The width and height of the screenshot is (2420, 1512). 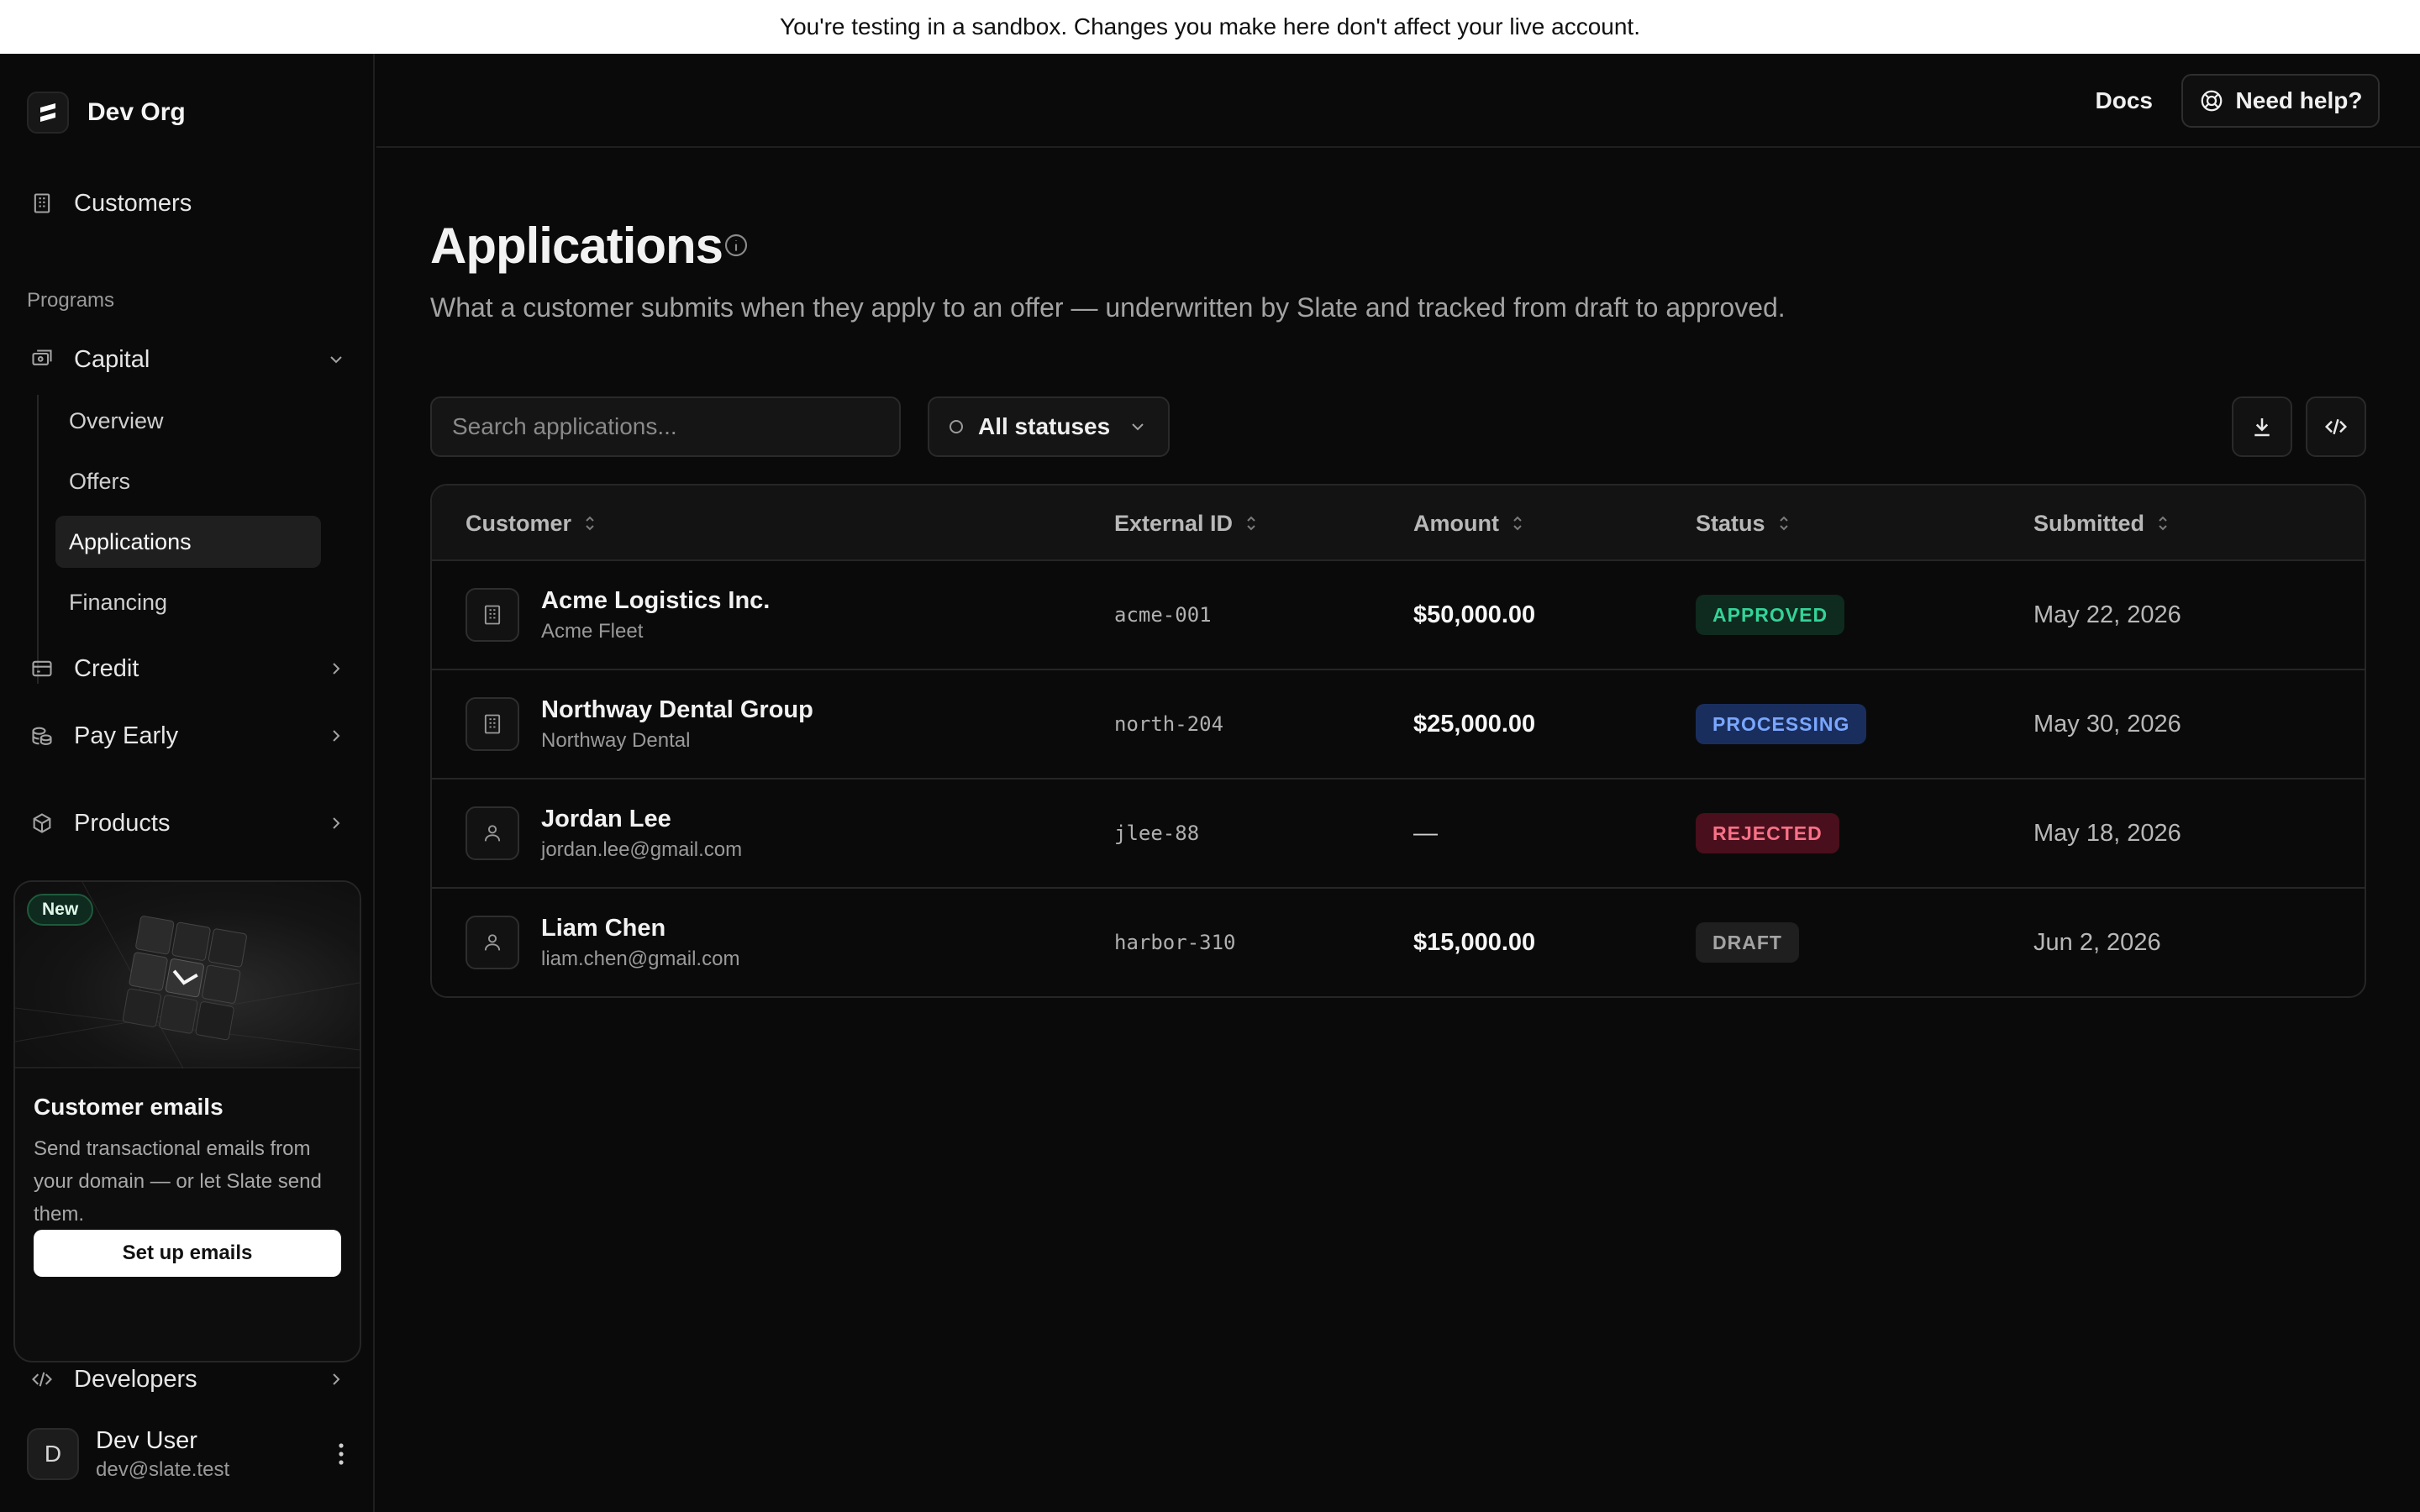 What do you see at coordinates (129, 1107) in the screenshot?
I see `promo-title: Customer emails` at bounding box center [129, 1107].